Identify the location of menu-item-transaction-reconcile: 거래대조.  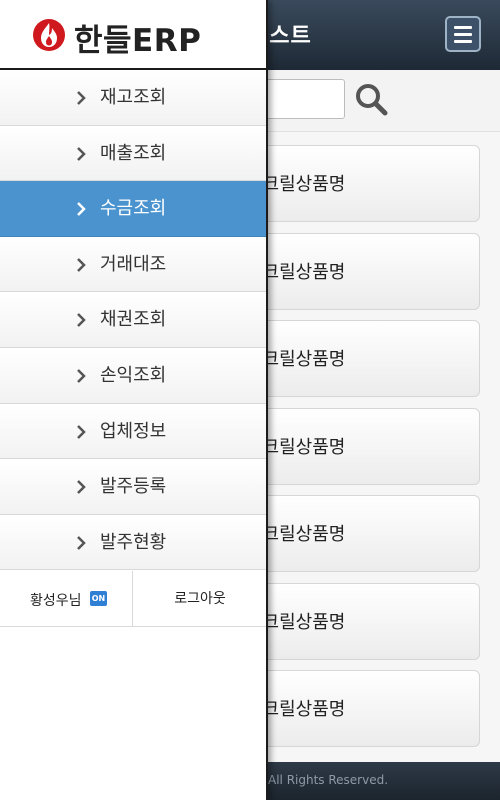
(133, 264).